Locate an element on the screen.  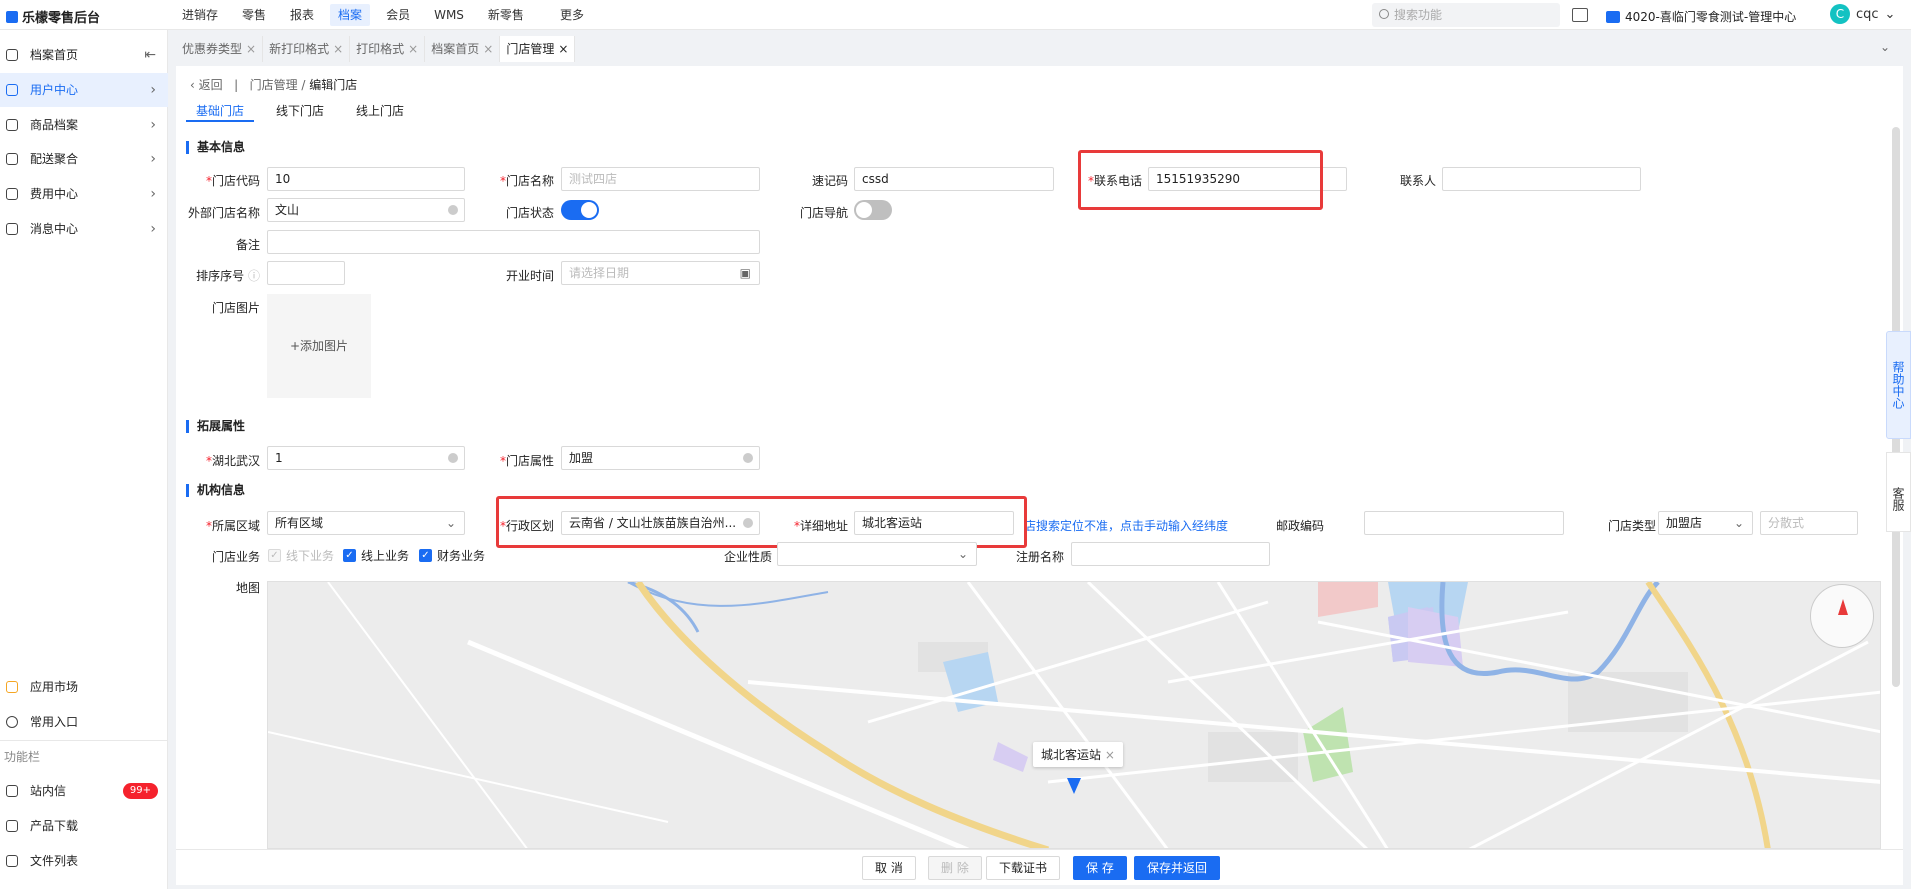
cancel-button: 取 消 is located at coordinates (889, 868).